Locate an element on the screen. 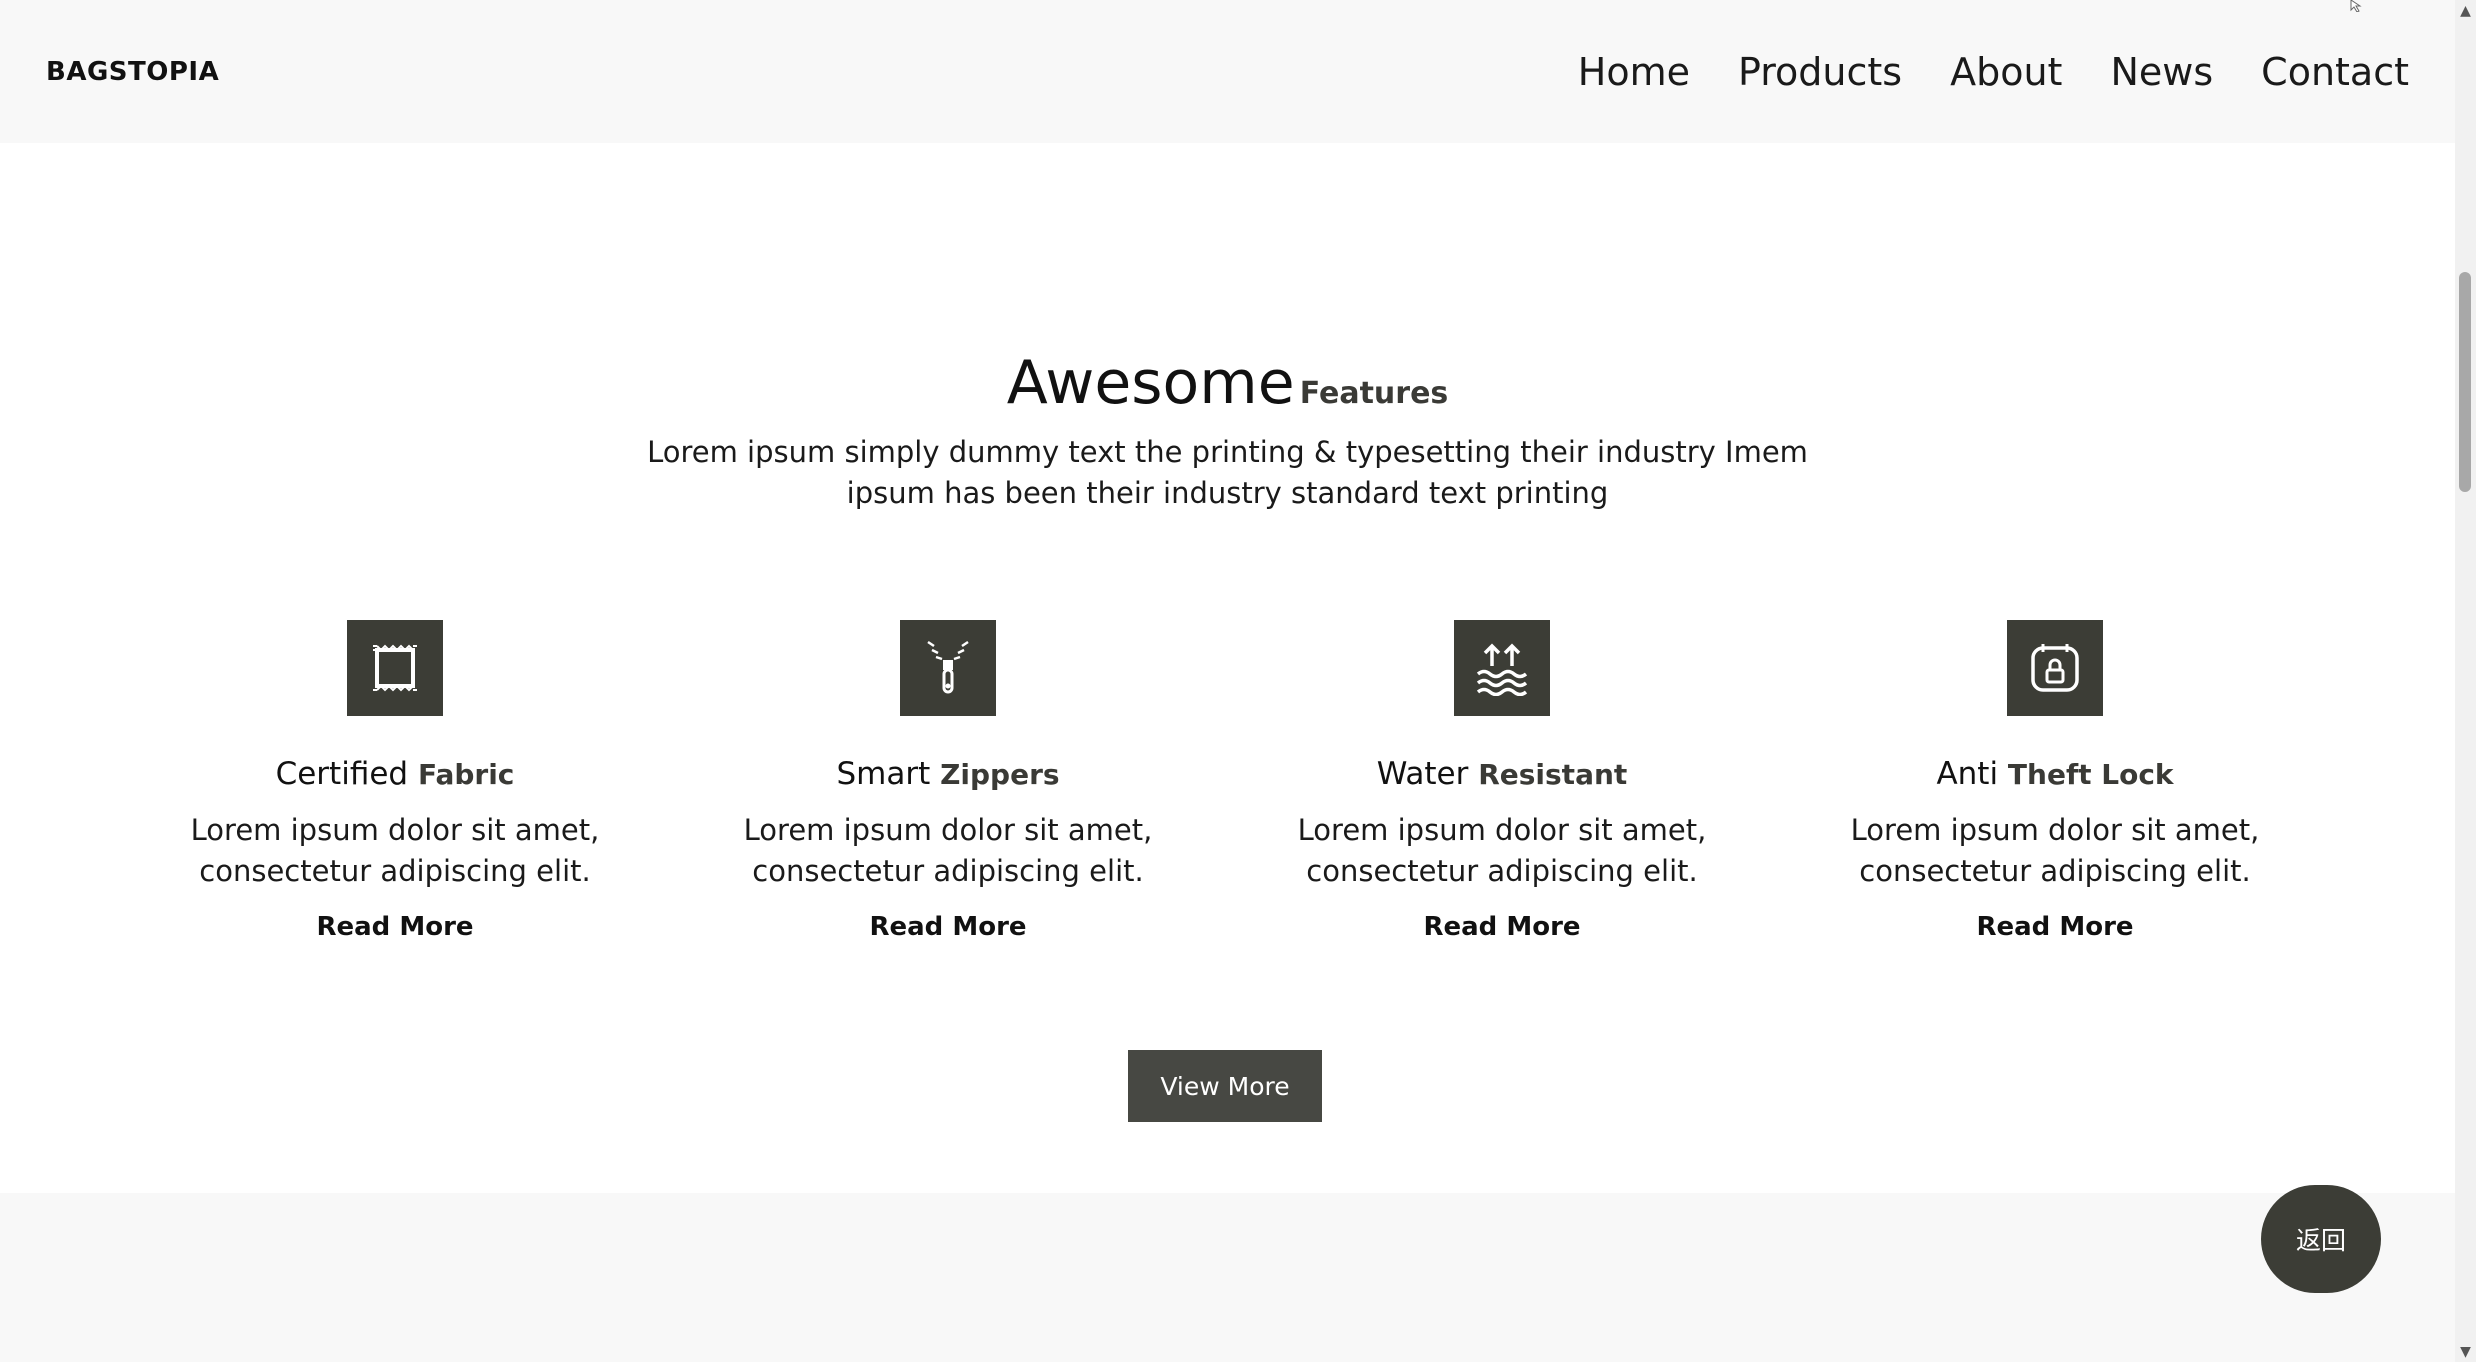  feature-title-accent: Theft Lock is located at coordinates (2090, 774).